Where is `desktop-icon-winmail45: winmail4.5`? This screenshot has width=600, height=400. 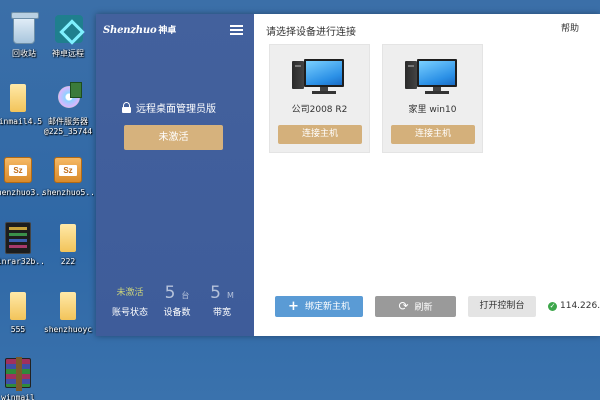
desktop-icon-winmail45: winmail4.5 is located at coordinates (22, 104).